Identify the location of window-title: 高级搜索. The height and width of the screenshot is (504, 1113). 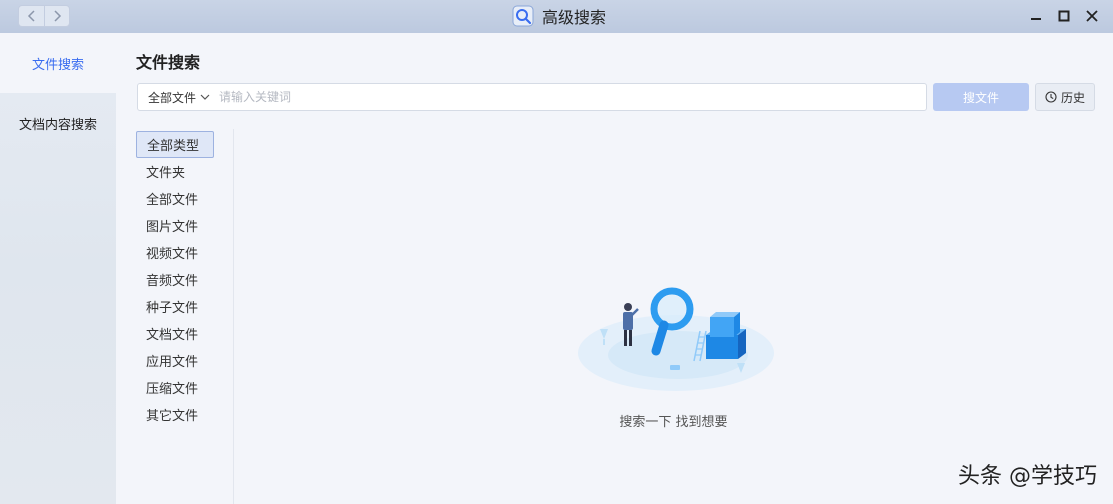
(574, 17).